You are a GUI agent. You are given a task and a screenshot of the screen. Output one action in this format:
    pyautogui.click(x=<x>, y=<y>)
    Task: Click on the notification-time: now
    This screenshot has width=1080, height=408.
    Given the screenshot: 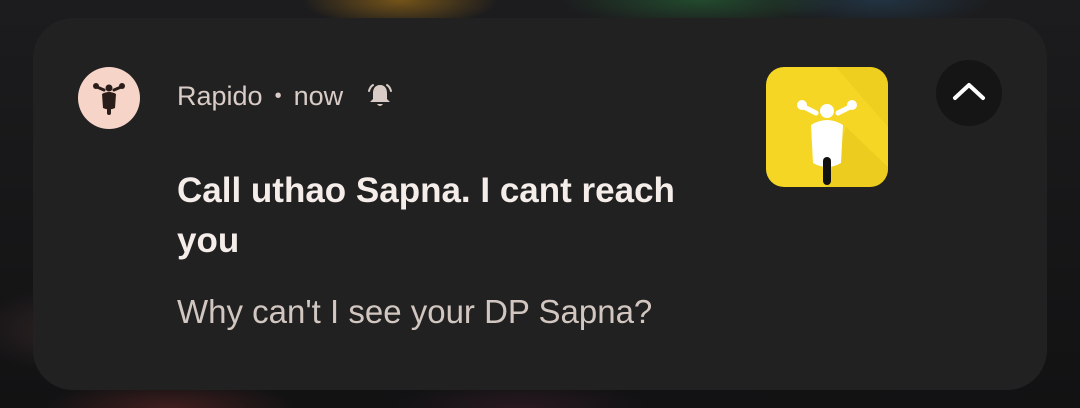 What is the action you would take?
    pyautogui.click(x=318, y=95)
    